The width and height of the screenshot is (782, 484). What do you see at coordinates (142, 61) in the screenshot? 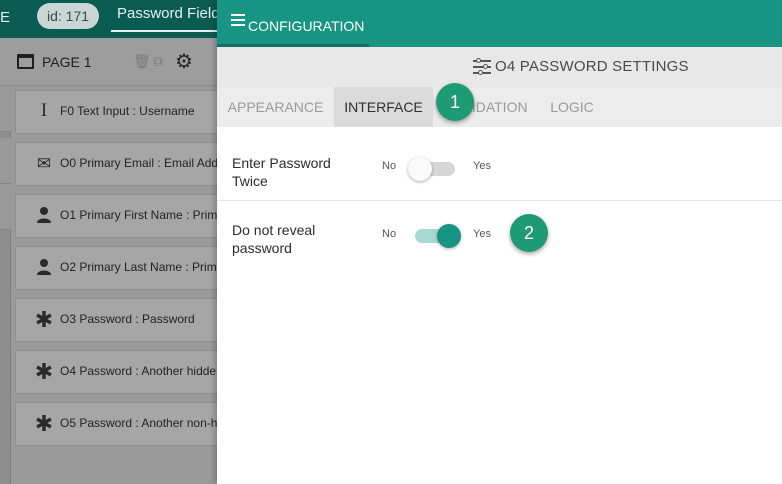
I see `trash-icon: 🗑` at bounding box center [142, 61].